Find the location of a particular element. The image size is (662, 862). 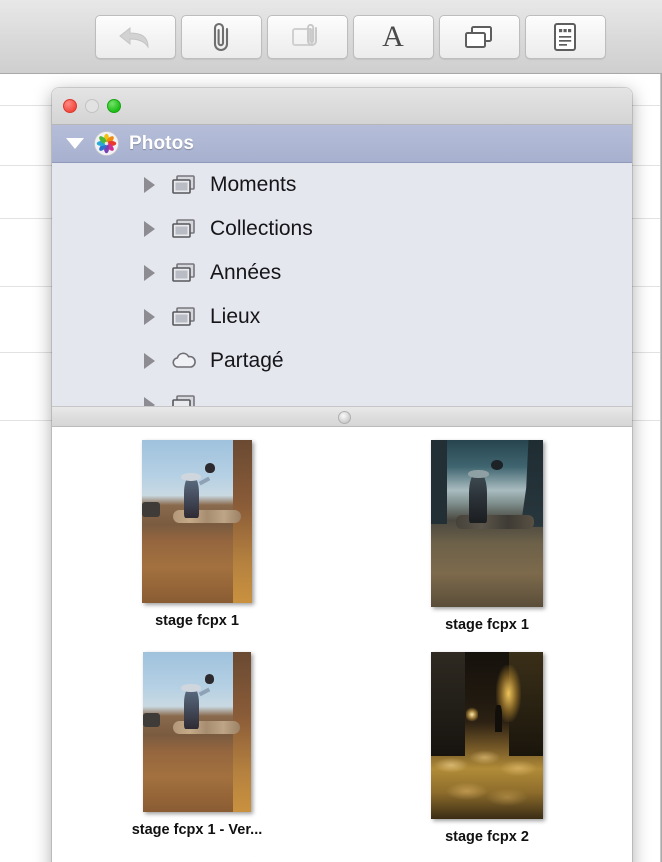

photo-label: stage fcpx 2 is located at coordinates (487, 837).